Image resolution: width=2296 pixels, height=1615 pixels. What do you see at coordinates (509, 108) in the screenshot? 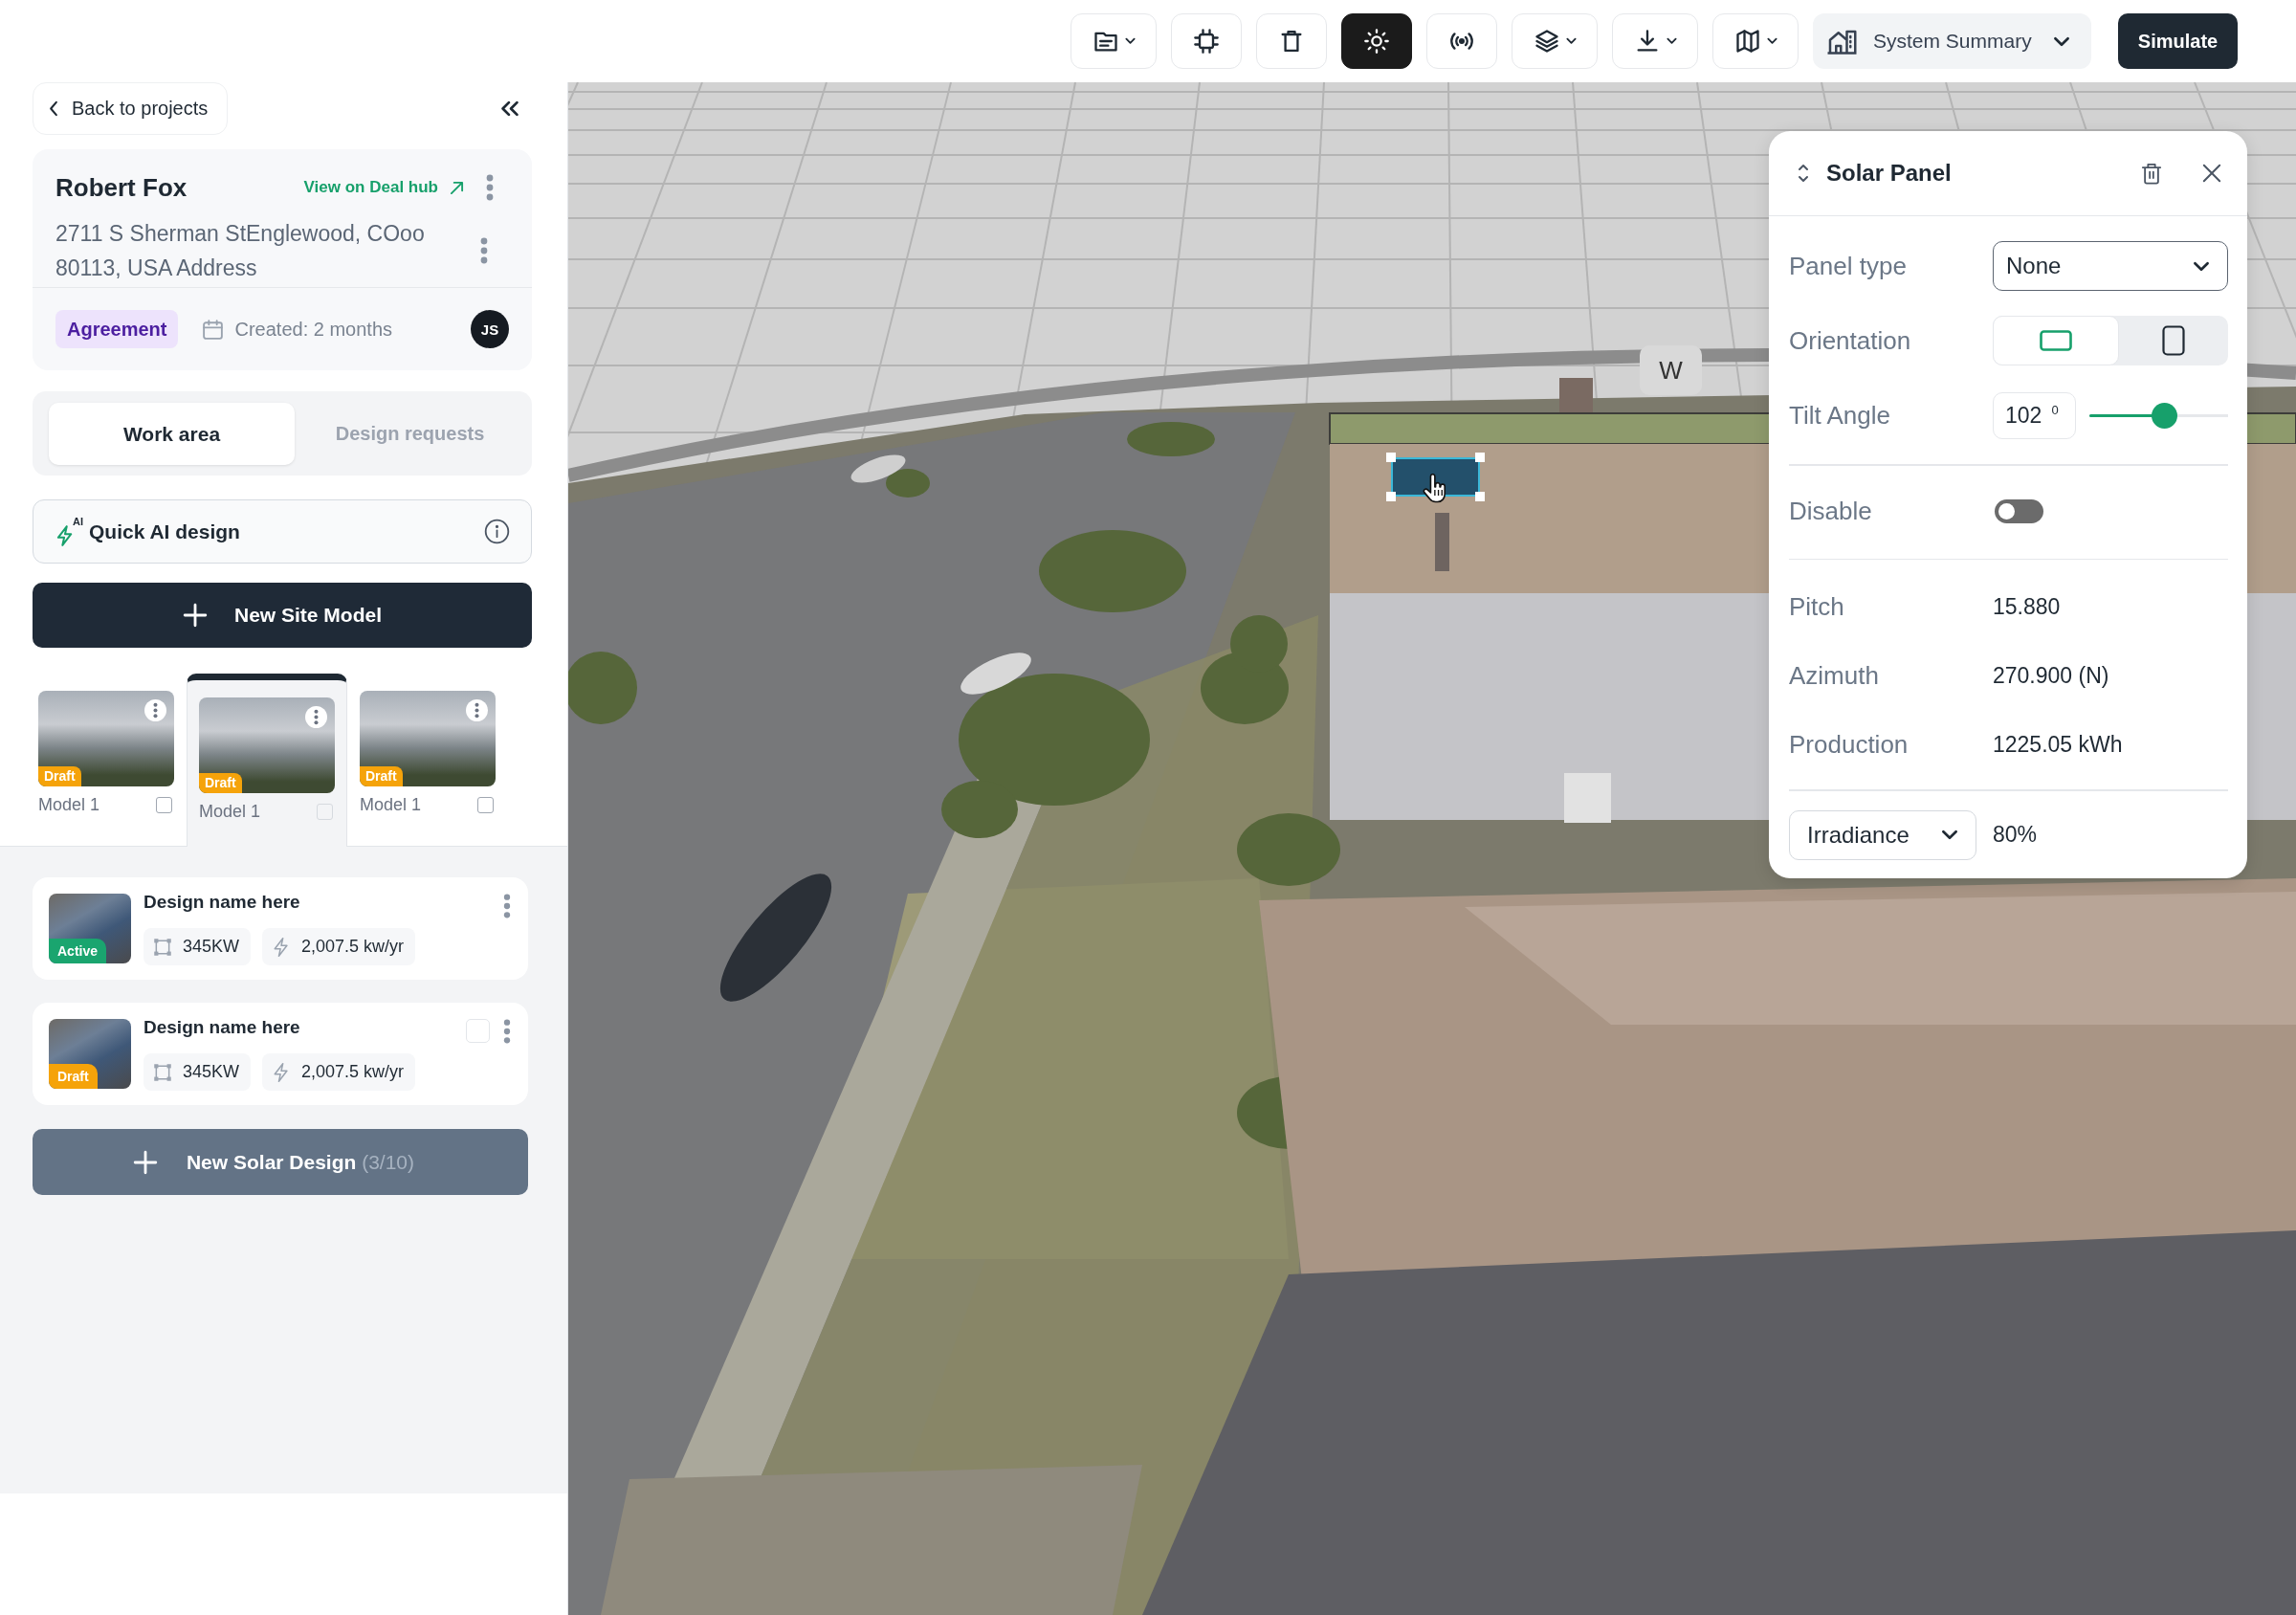
I see `collapse-sidebar-icon` at bounding box center [509, 108].